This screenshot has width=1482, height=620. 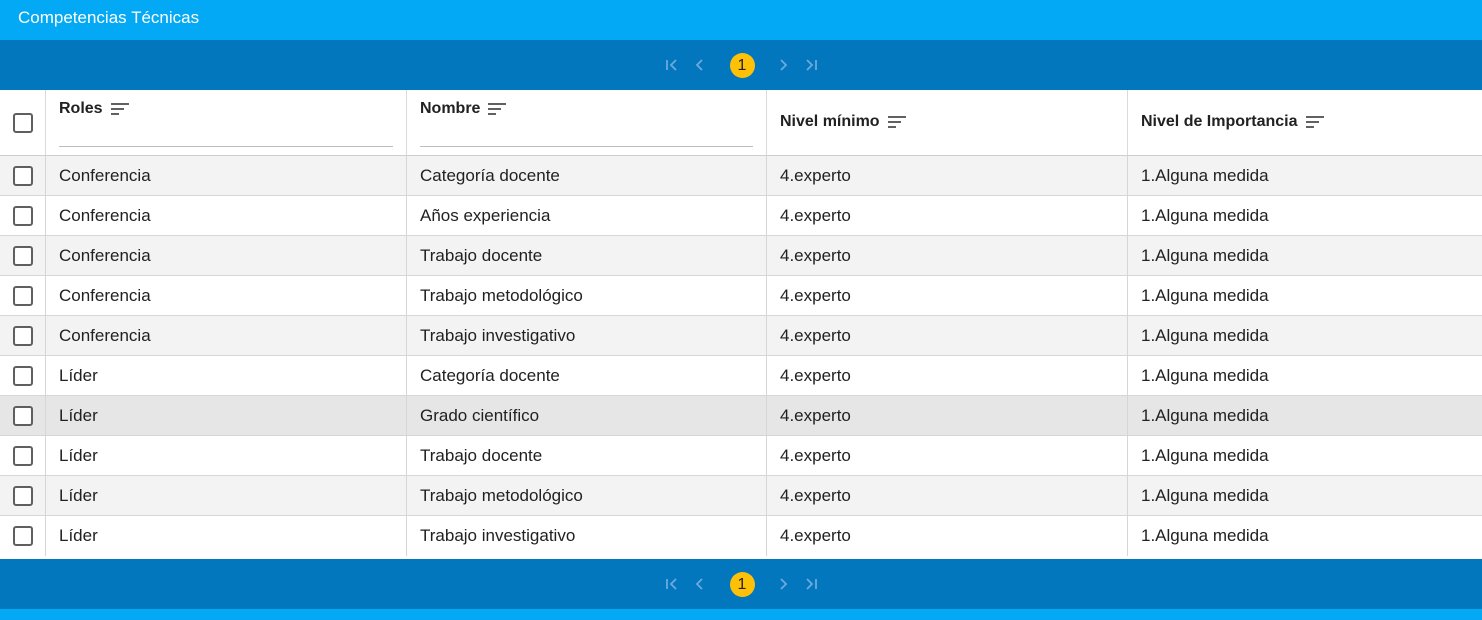 I want to click on header-nombre-label-wrap: Nombre, so click(x=464, y=109).